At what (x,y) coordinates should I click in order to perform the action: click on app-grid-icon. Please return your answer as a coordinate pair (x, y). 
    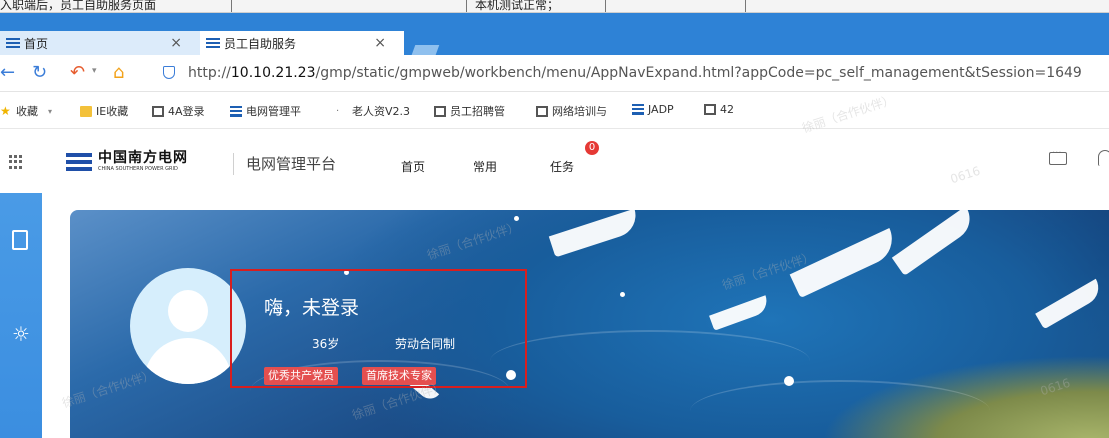
    Looking at the image, I should click on (16, 162).